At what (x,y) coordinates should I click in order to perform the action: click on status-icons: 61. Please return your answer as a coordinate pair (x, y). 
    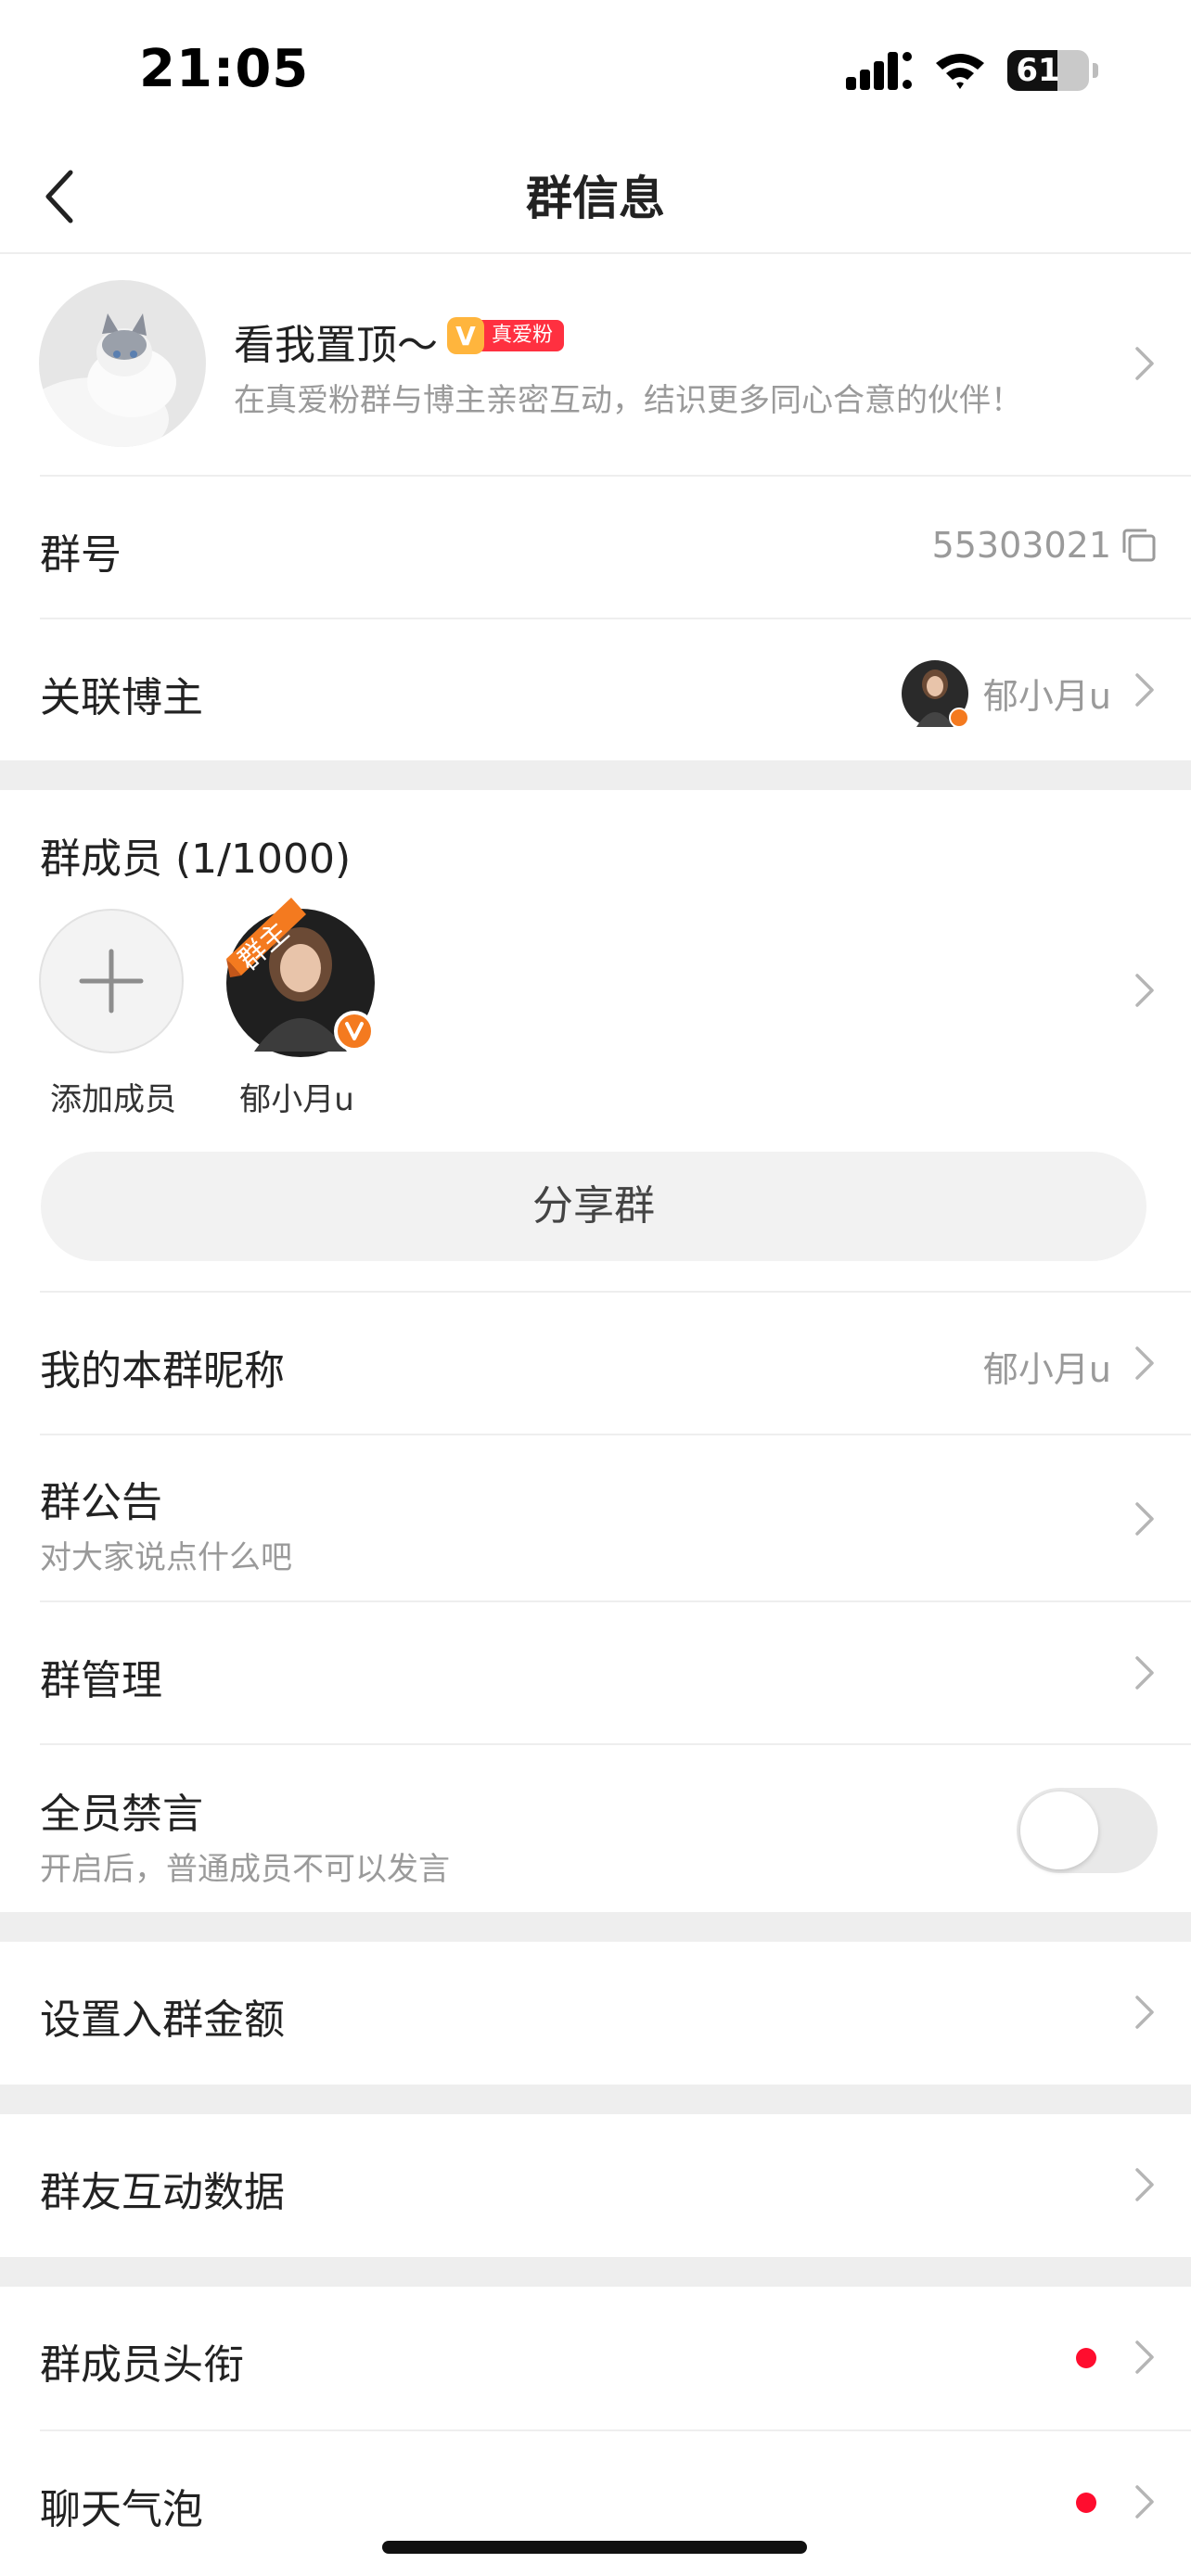
    Looking at the image, I should click on (972, 71).